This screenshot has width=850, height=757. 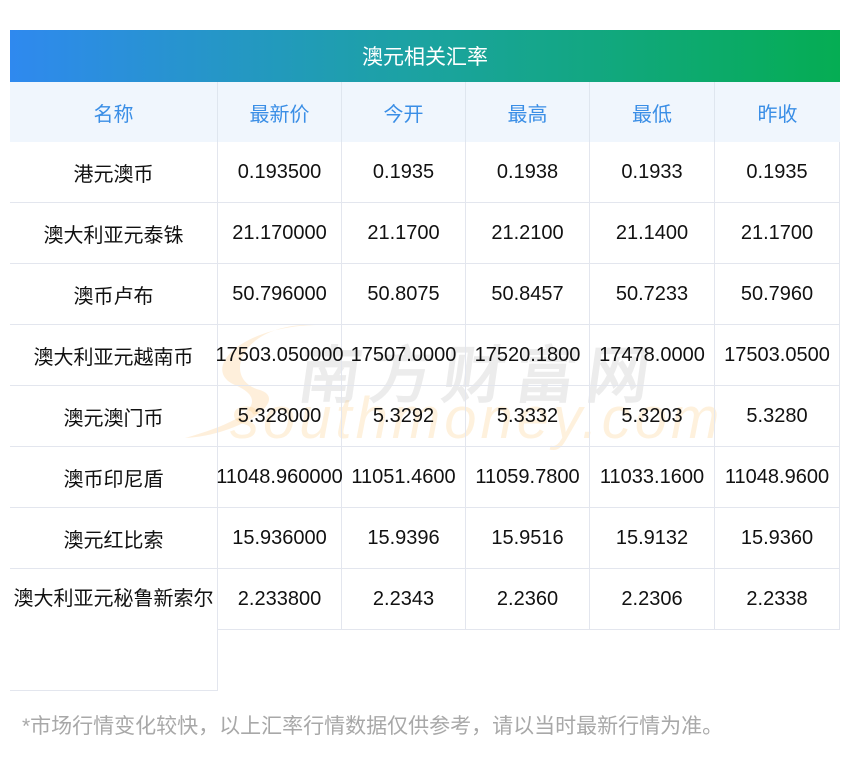 I want to click on rate-cell: 17503.050000, so click(x=279, y=355).